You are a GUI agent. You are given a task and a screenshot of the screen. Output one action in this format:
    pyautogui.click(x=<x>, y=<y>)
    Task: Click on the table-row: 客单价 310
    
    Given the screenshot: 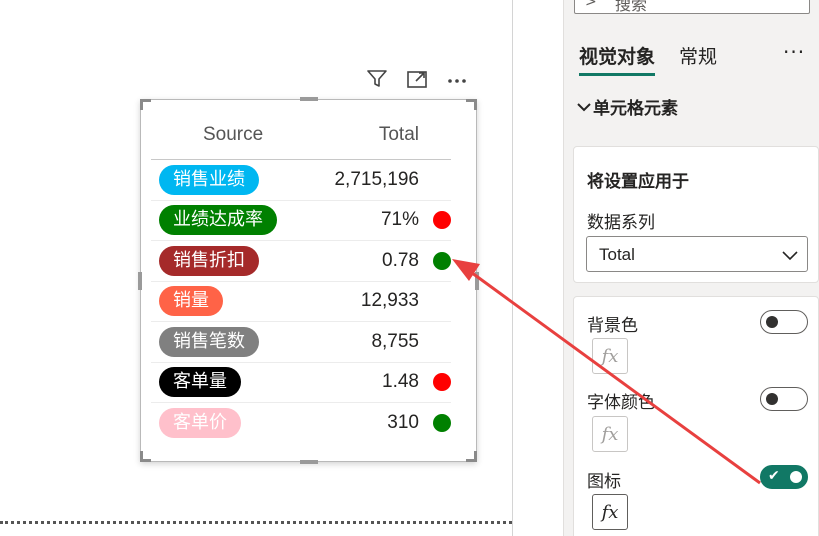 What is the action you would take?
    pyautogui.click(x=301, y=423)
    